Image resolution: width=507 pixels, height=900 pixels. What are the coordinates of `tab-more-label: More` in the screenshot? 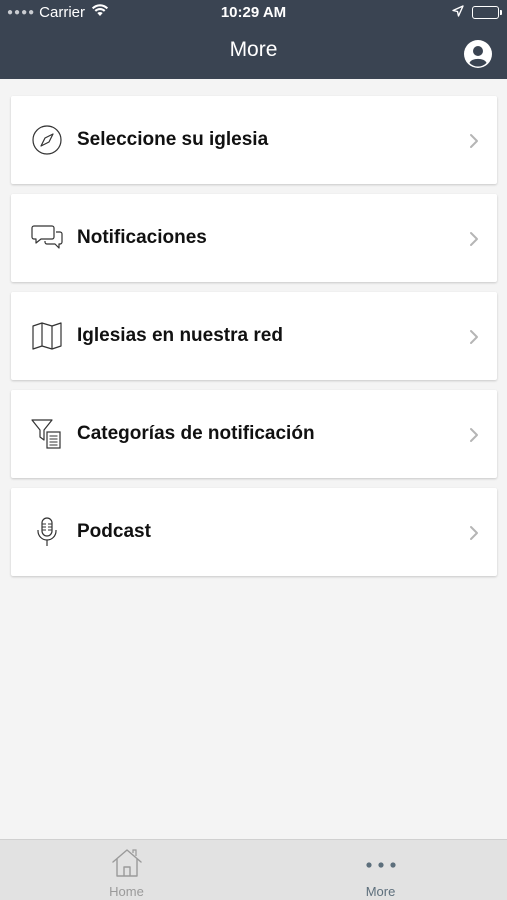 It's located at (380, 891).